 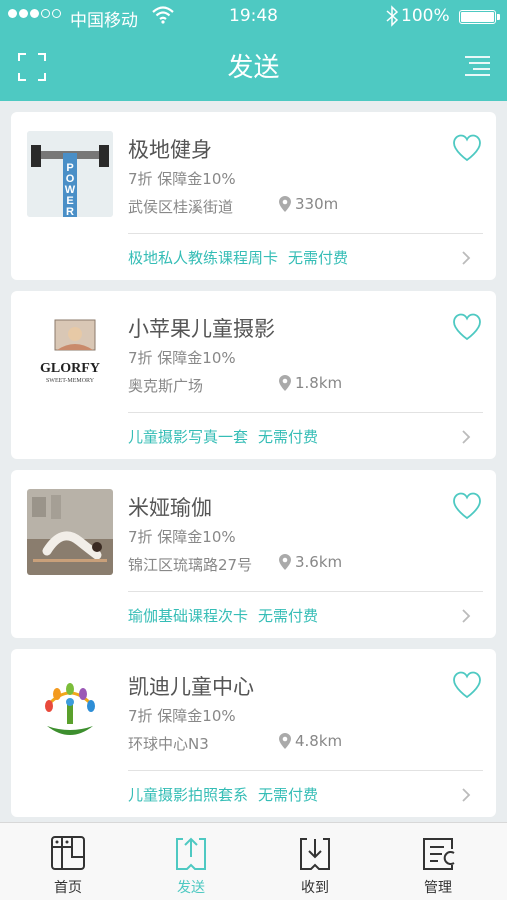 What do you see at coordinates (498, 17) in the screenshot?
I see `battery-tip` at bounding box center [498, 17].